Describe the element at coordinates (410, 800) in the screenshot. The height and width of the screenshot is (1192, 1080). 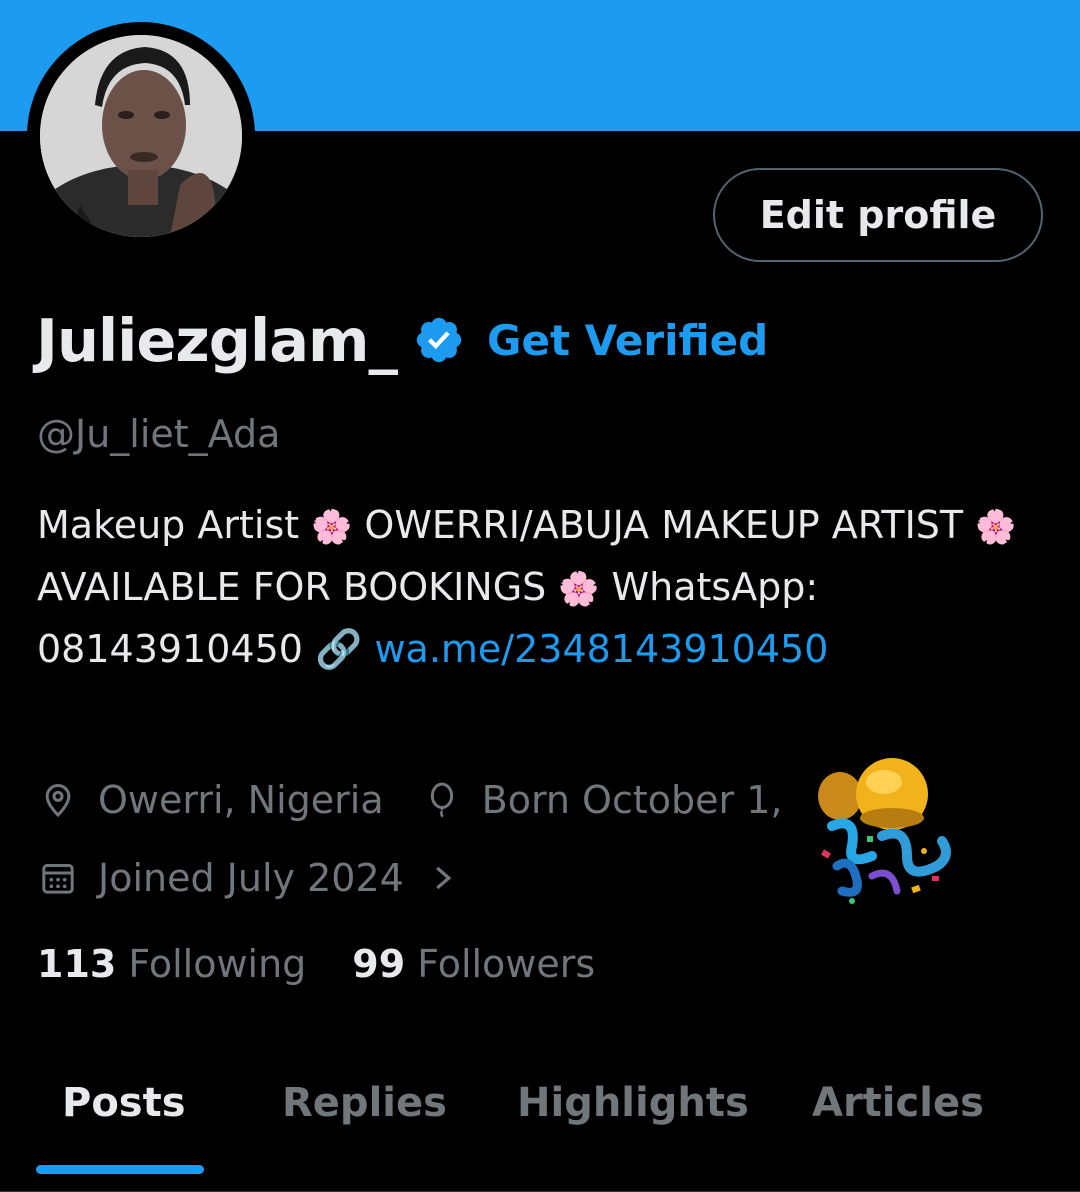
I see `profile-meta-row: Owerri, Nigeria Born October 1,` at that location.